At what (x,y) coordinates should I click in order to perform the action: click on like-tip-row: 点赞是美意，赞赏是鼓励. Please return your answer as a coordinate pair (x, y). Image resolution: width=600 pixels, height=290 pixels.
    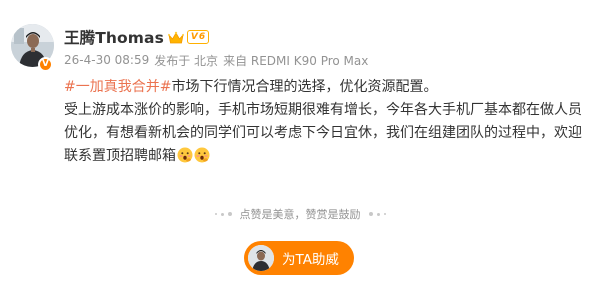
    Looking at the image, I should click on (300, 214).